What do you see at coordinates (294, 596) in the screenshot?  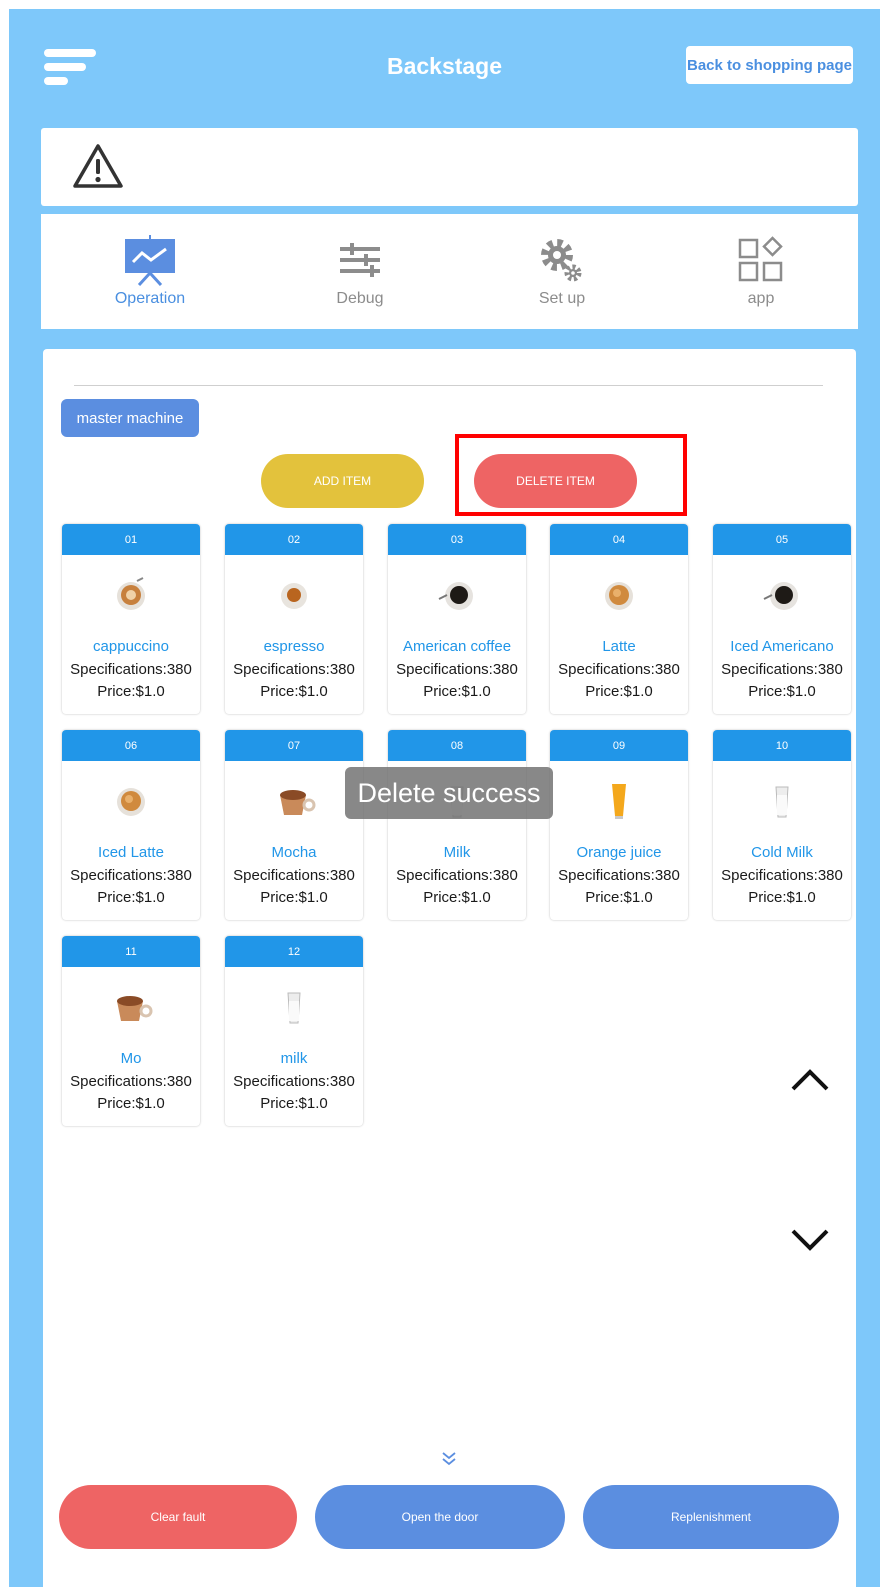 I see `espresso-cup-icon` at bounding box center [294, 596].